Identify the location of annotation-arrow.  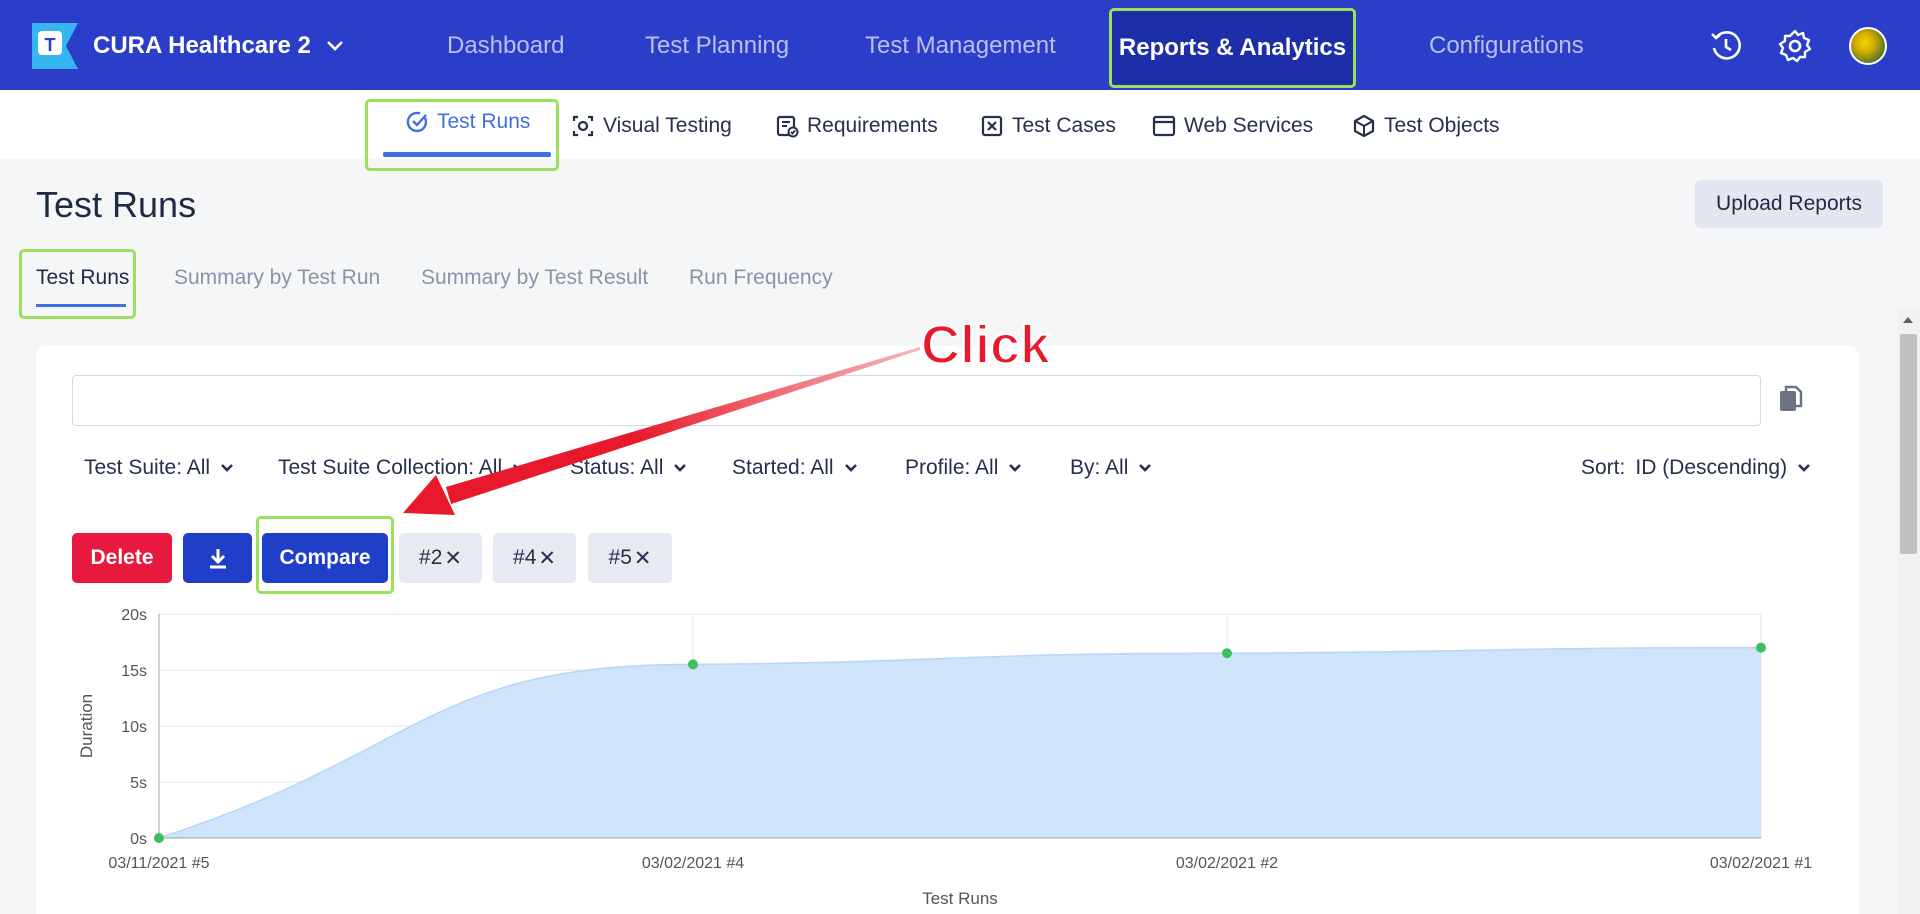
(661, 431).